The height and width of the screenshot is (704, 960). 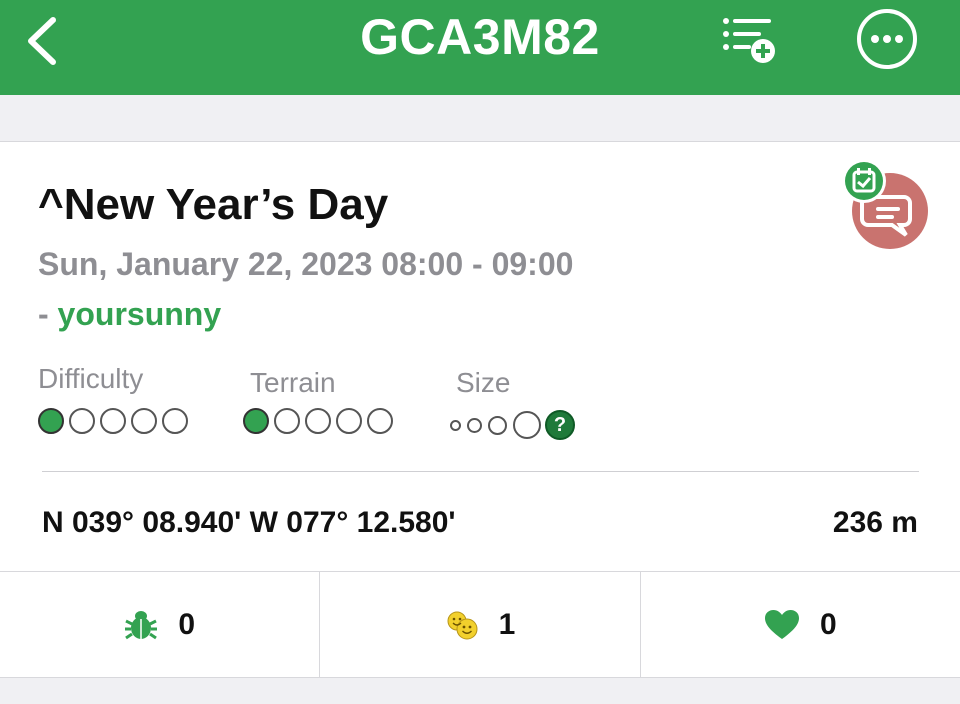 I want to click on more-options-button, so click(x=887, y=39).